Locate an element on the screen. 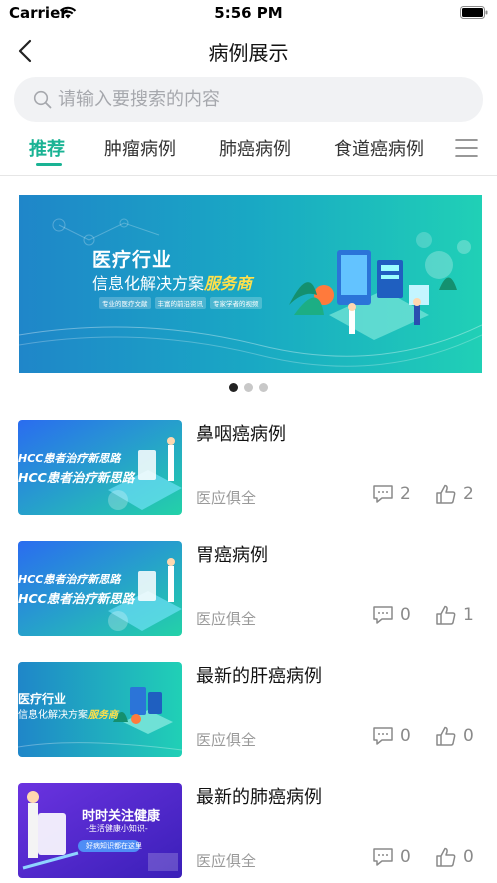  category-tabs: 推荐 肿瘤病例 肺癌病例 食道癌病例 is located at coordinates (248, 150).